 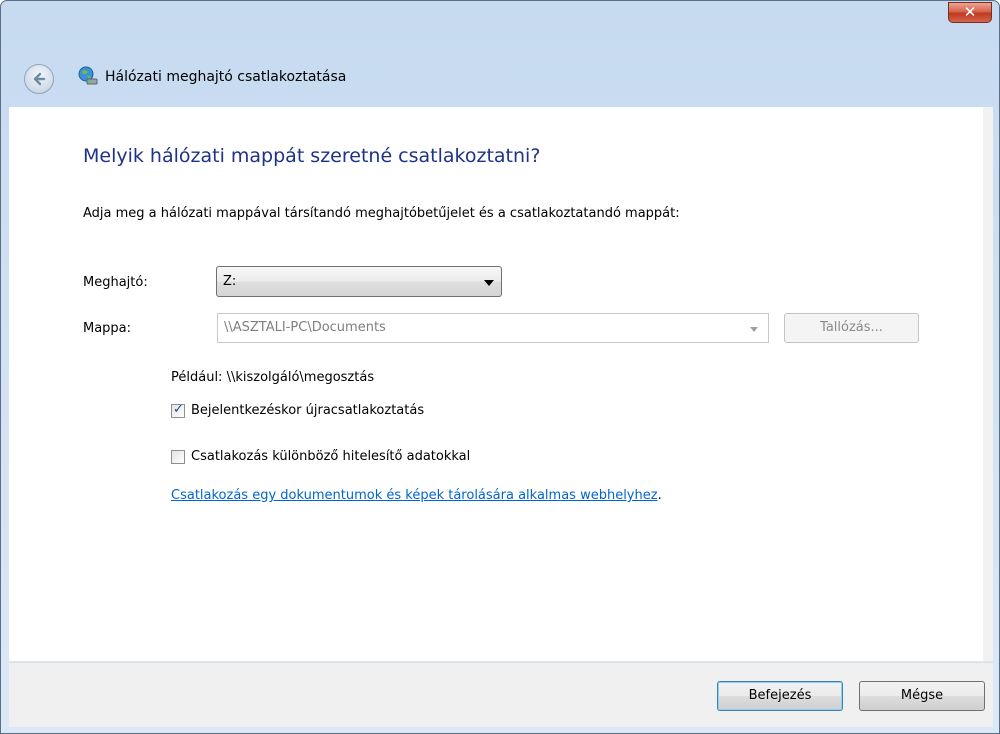 I want to click on network-drive-icon, so click(x=88, y=75).